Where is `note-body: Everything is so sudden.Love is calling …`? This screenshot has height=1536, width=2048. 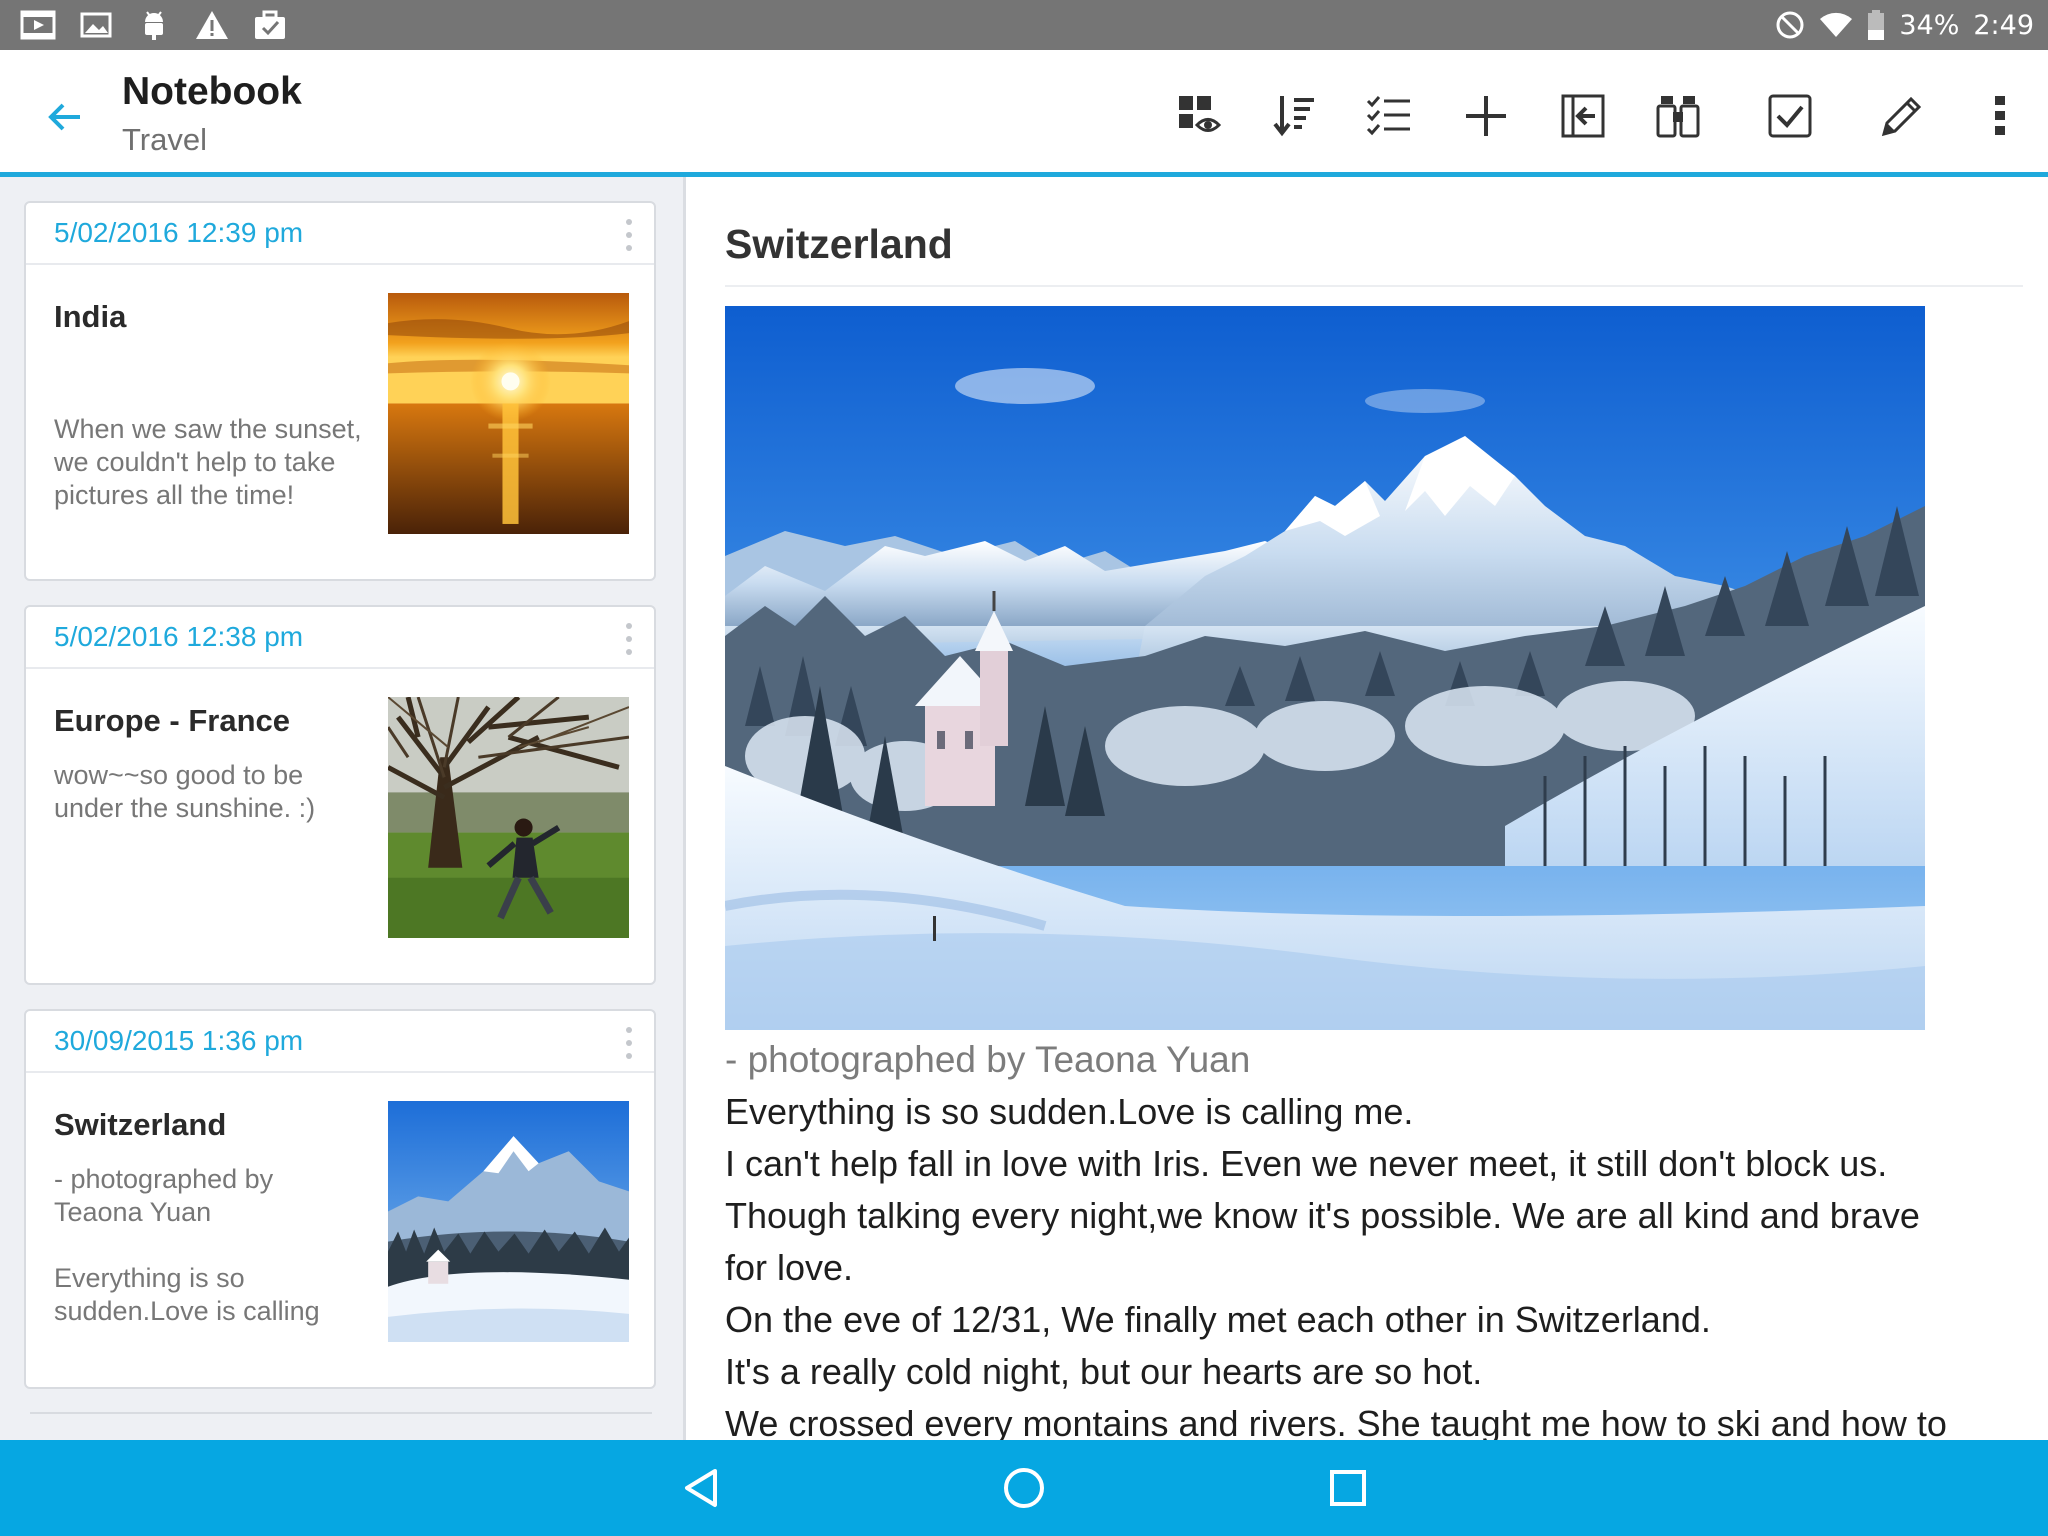
note-body: Everything is so sudden.Love is calling … is located at coordinates (1380, 1263).